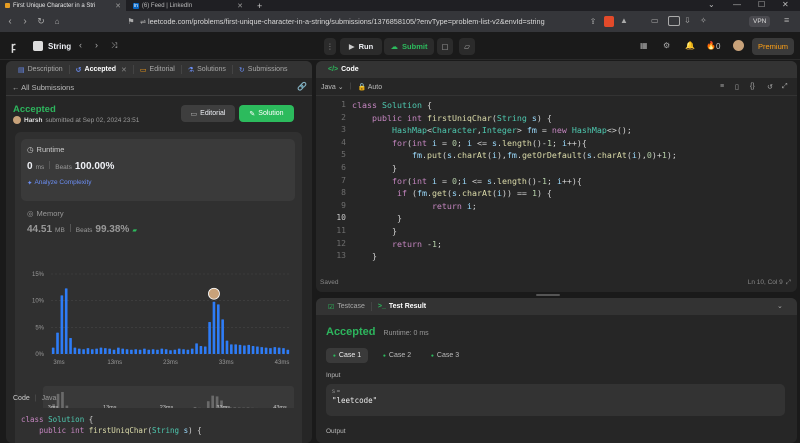  I want to click on line-number-current: 10, so click(341, 218).